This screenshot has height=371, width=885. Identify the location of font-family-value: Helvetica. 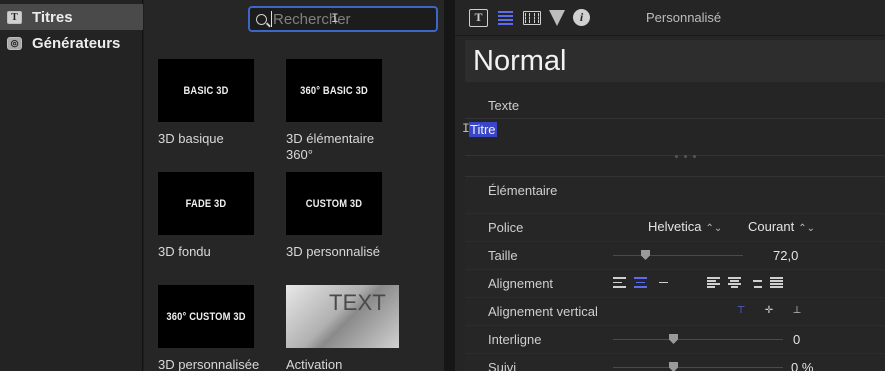
(675, 226).